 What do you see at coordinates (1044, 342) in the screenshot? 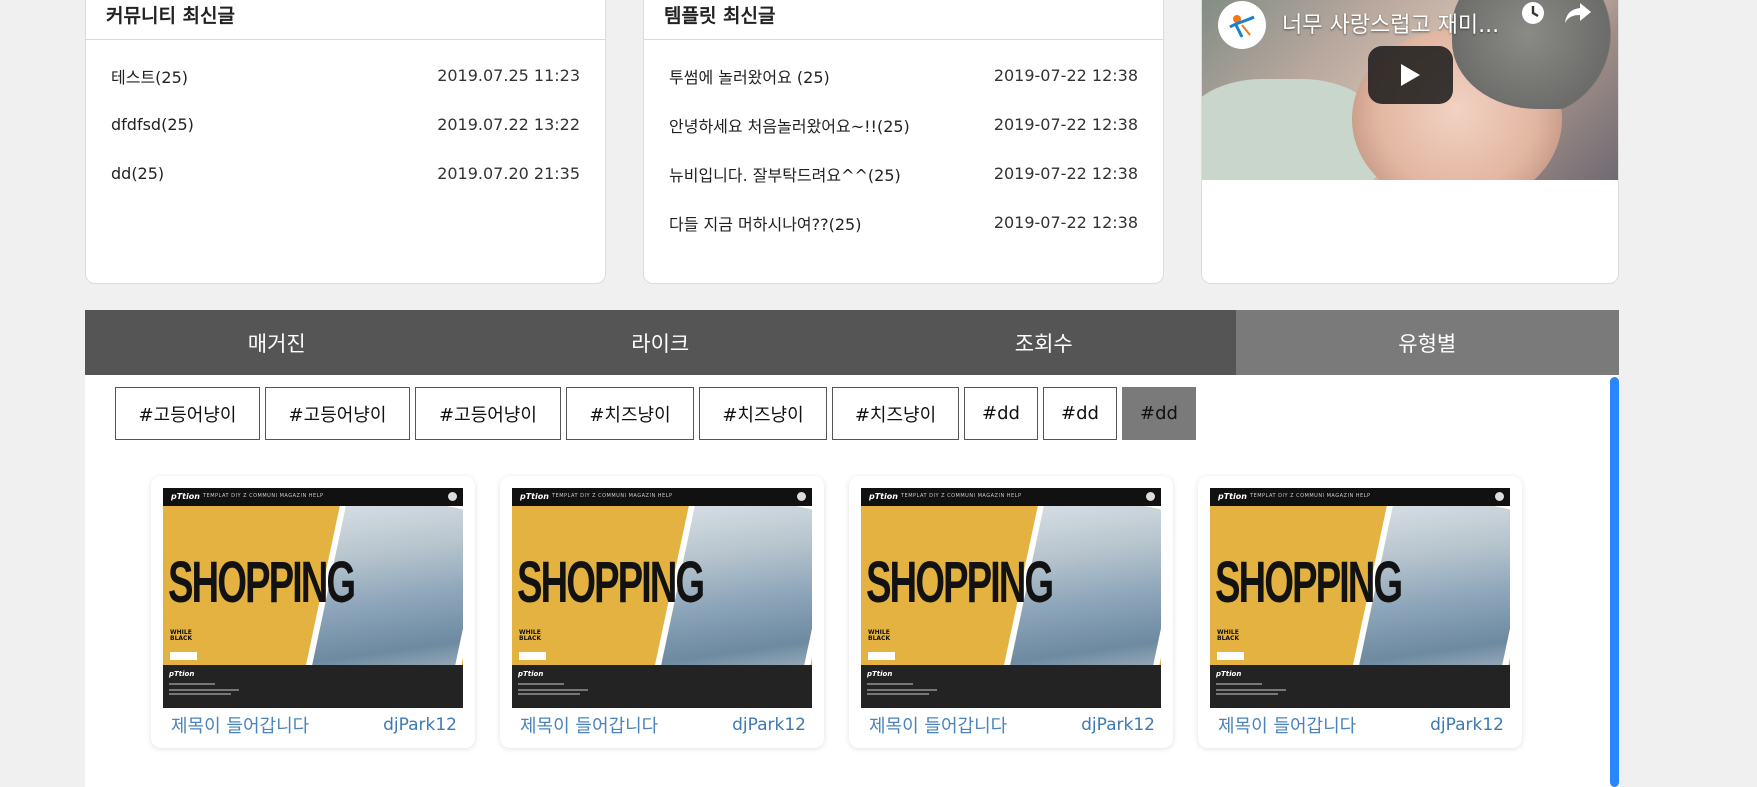
I see `tab-views: 조회수` at bounding box center [1044, 342].